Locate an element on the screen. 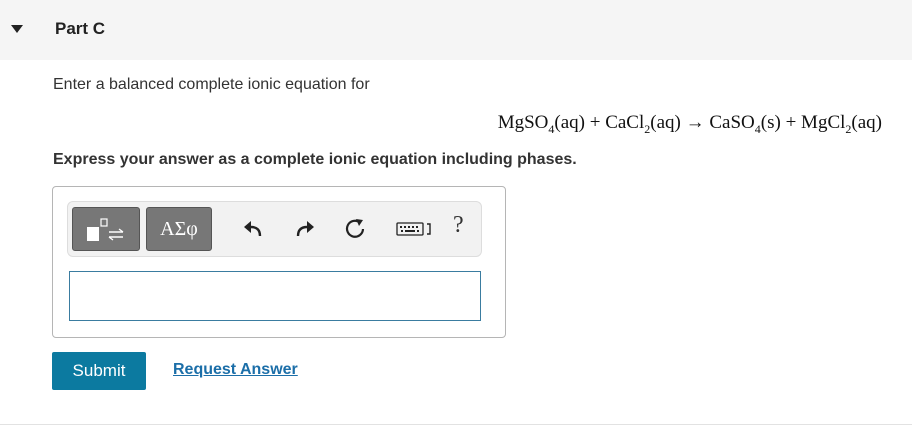  submit-button: Submit is located at coordinates (99, 371).